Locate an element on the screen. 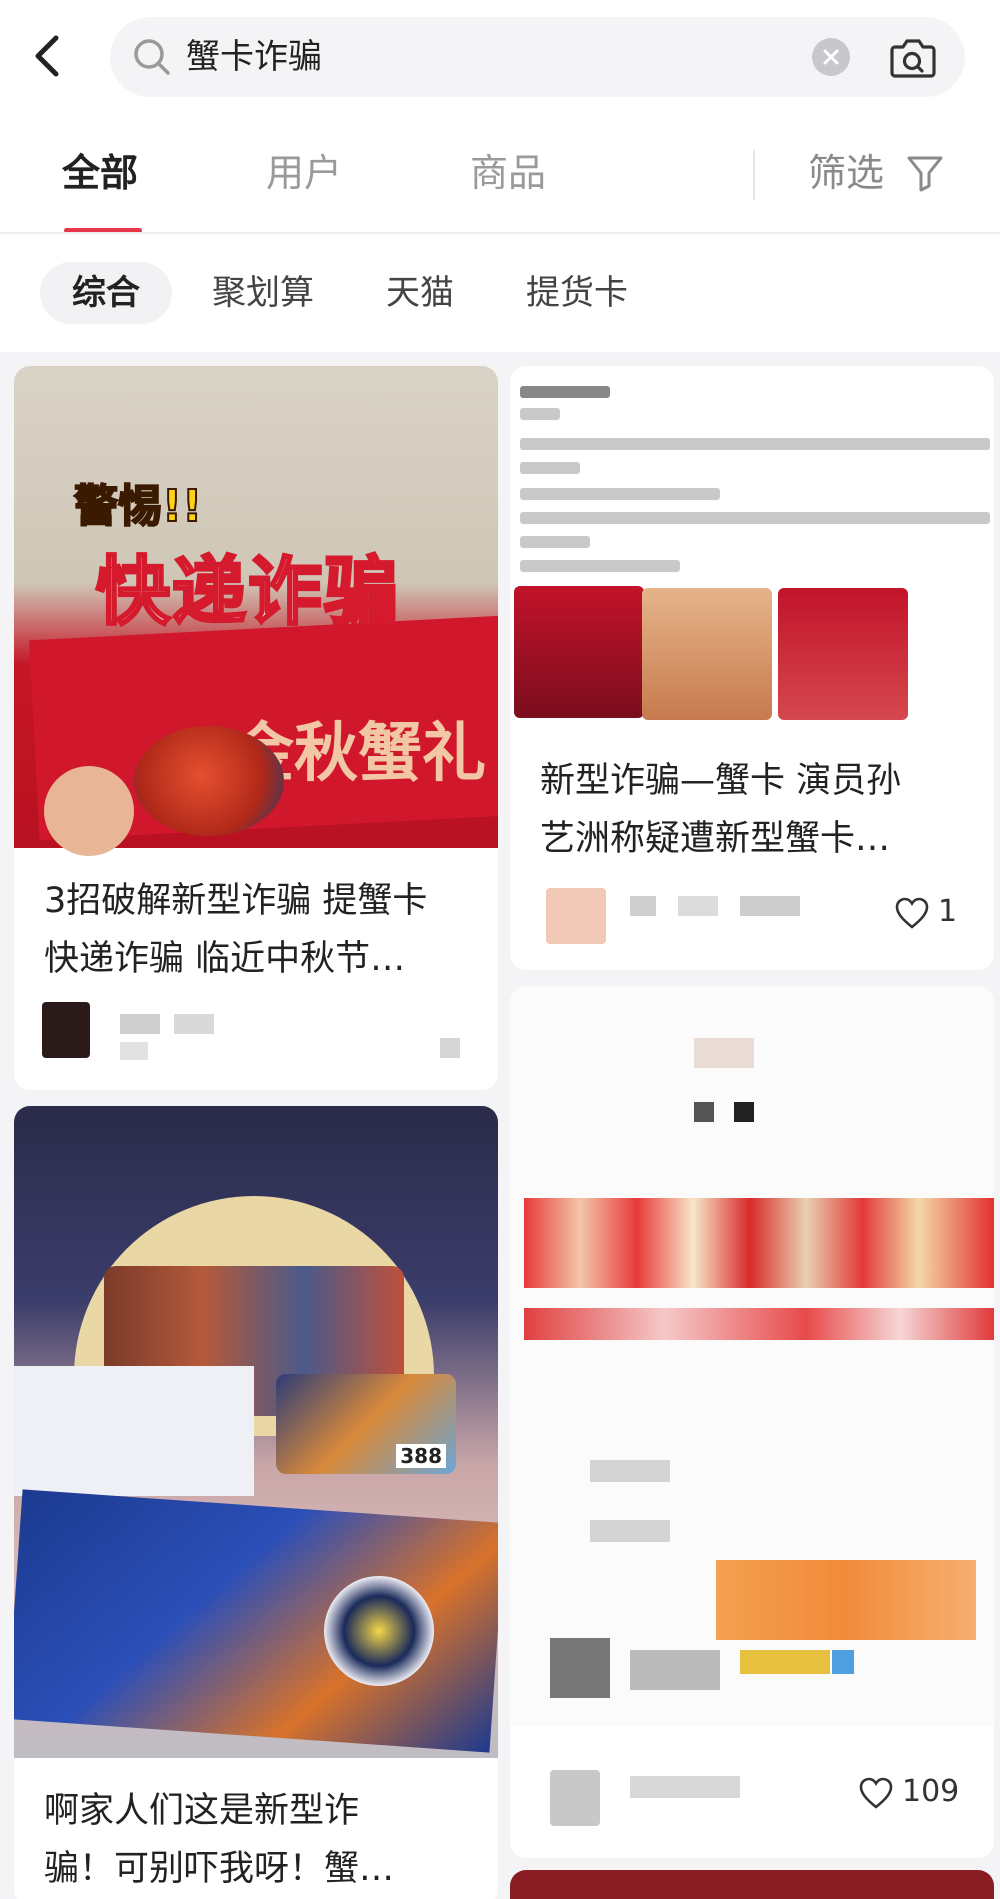  hand-thumb is located at coordinates (89, 811).